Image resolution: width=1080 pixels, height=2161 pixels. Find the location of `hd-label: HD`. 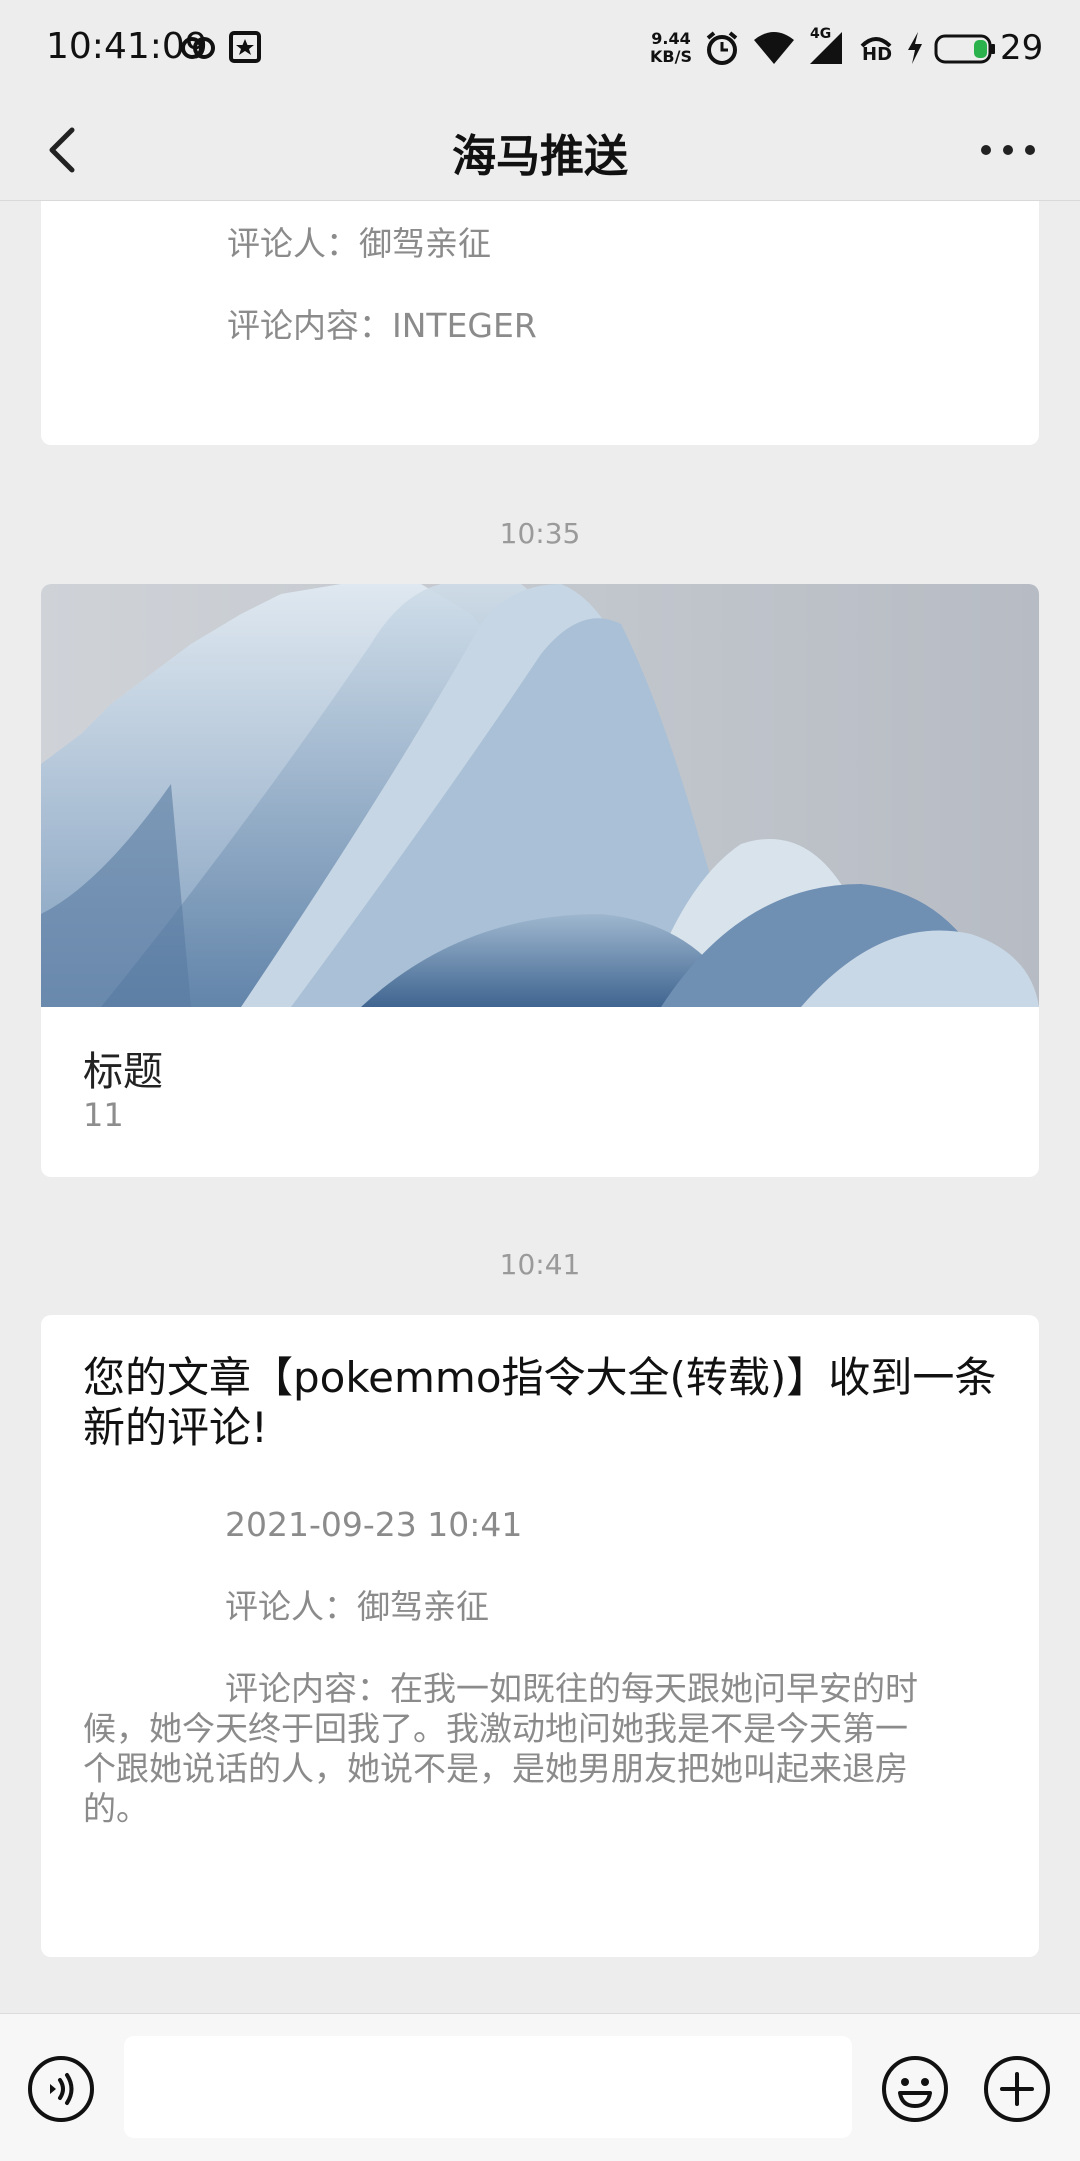

hd-label: HD is located at coordinates (877, 54).